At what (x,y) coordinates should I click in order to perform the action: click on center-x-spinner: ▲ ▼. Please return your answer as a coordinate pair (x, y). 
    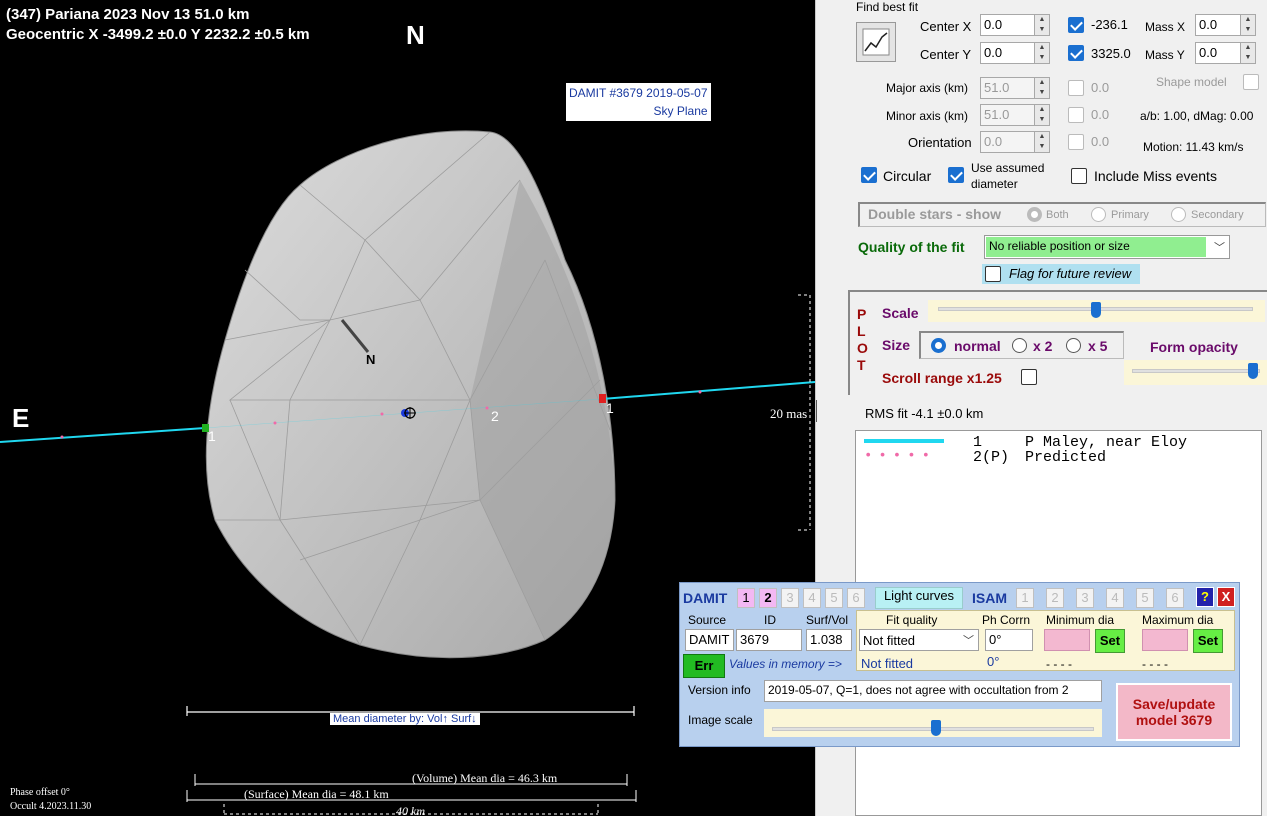
    Looking at the image, I should click on (1042, 25).